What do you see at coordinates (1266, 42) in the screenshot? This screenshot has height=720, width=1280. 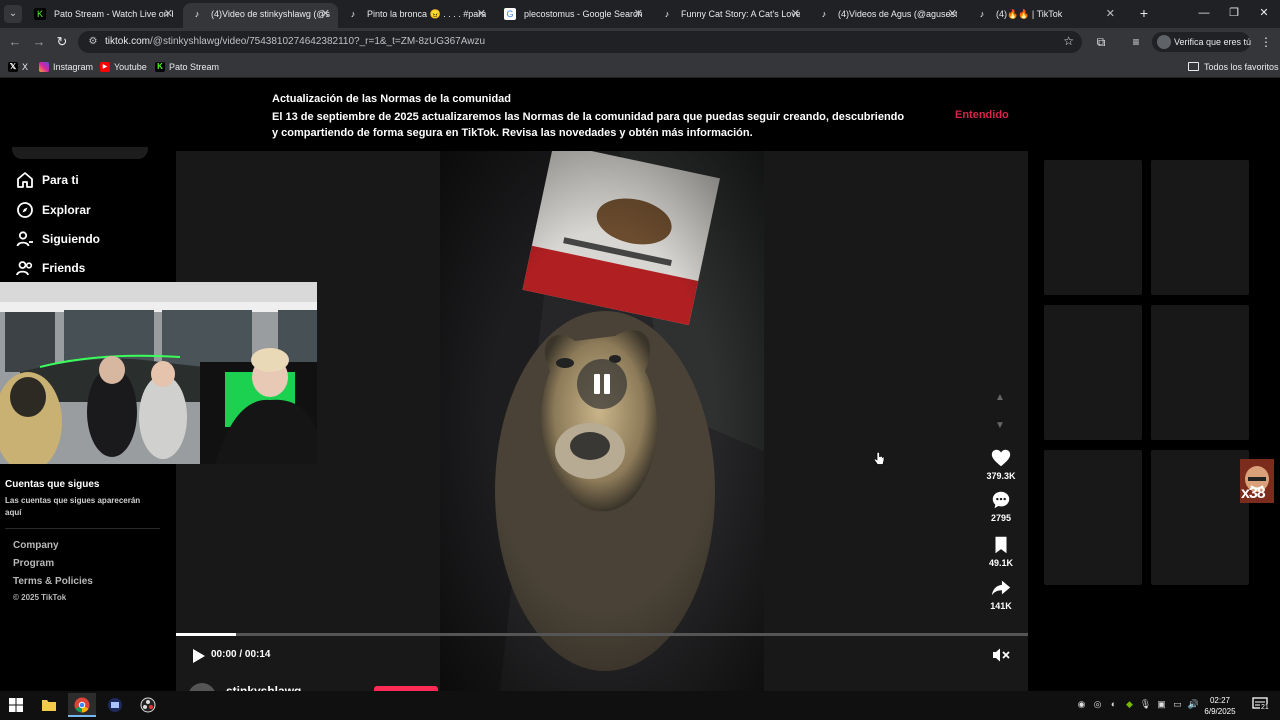 I see `menu-icon: ⋮` at bounding box center [1266, 42].